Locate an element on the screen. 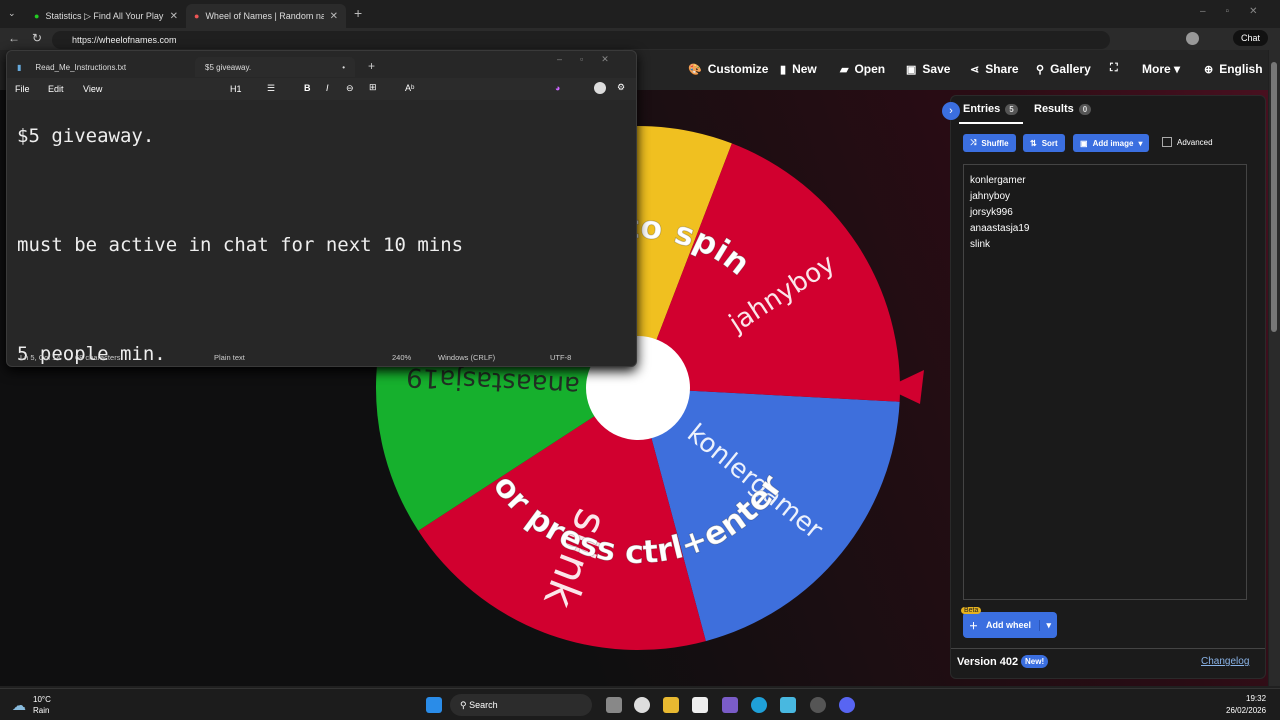  advanced-checkbox: Advanced is located at coordinates (1187, 142).